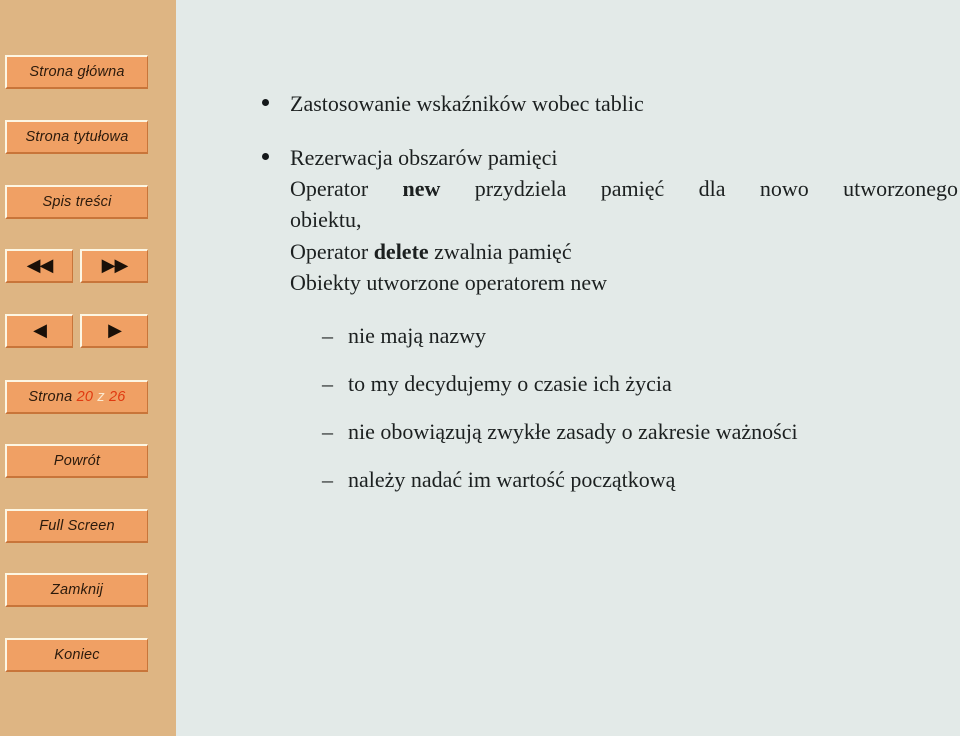 This screenshot has height=736, width=960. I want to click on fullscreen-button: Full Screen, so click(76, 526).